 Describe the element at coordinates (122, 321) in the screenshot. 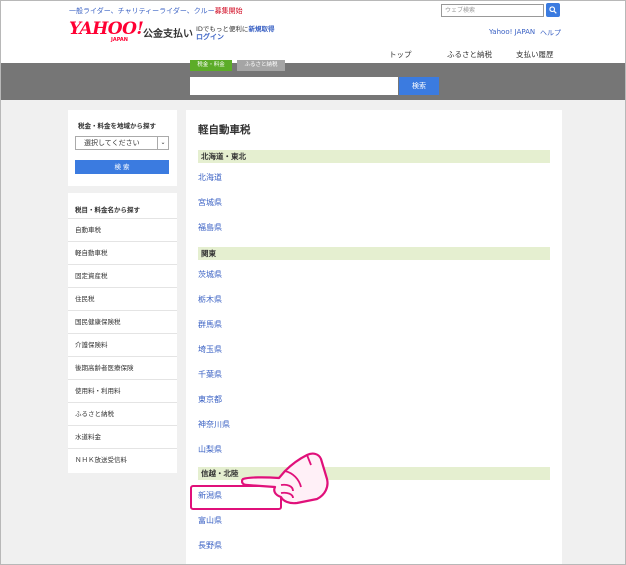

I see `category-item: 国民健康保険税` at that location.